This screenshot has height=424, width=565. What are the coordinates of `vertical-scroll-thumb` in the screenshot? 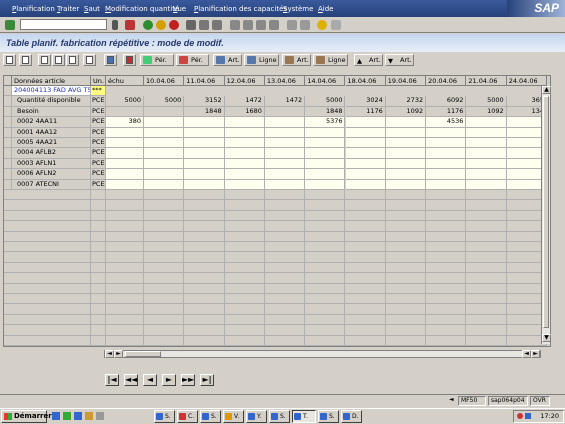 It's located at (546, 212).